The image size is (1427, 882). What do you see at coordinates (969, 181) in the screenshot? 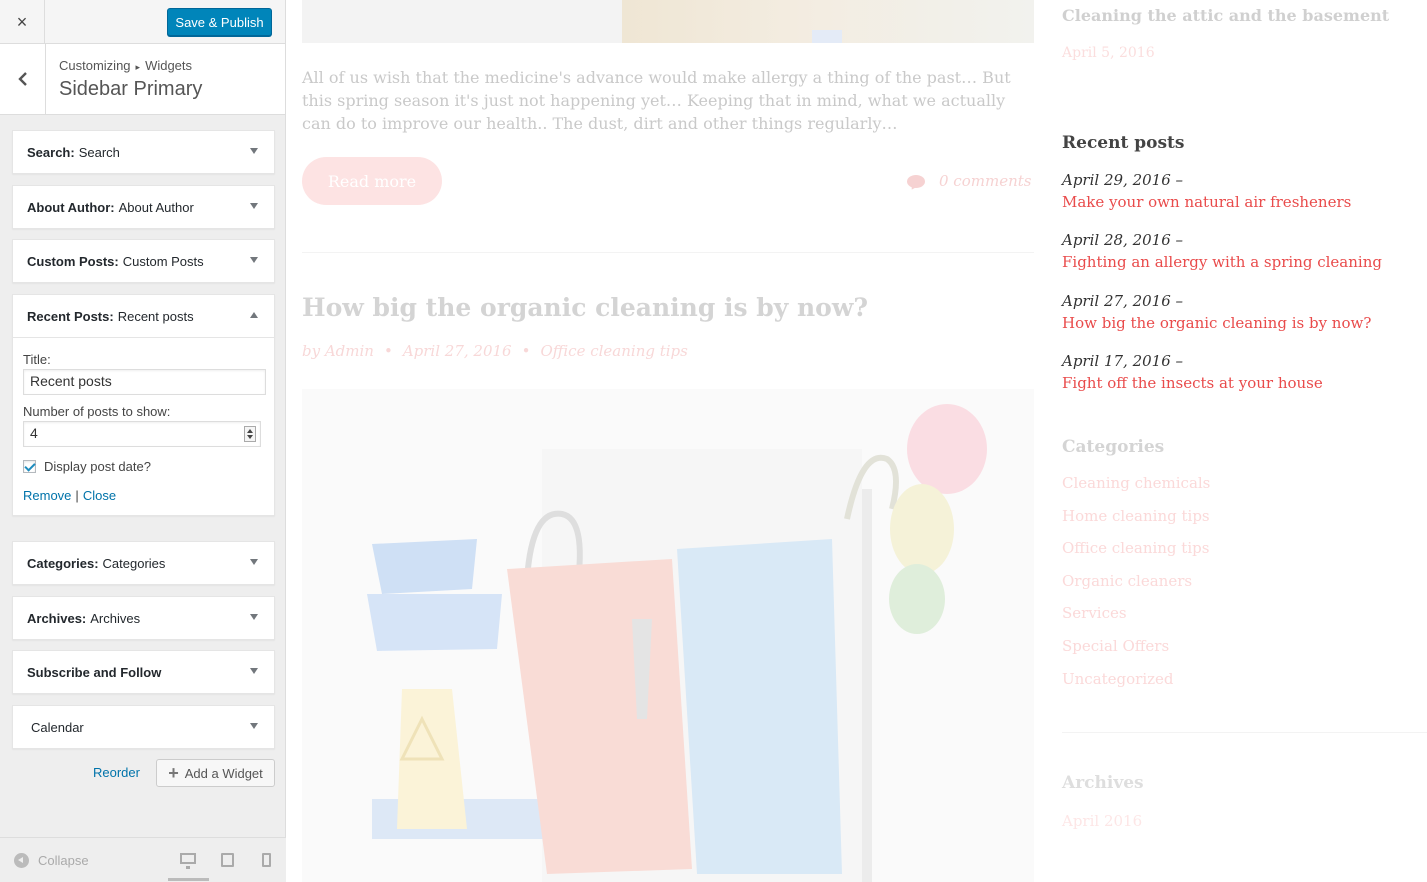
I see `comments-link: 0 comments` at bounding box center [969, 181].